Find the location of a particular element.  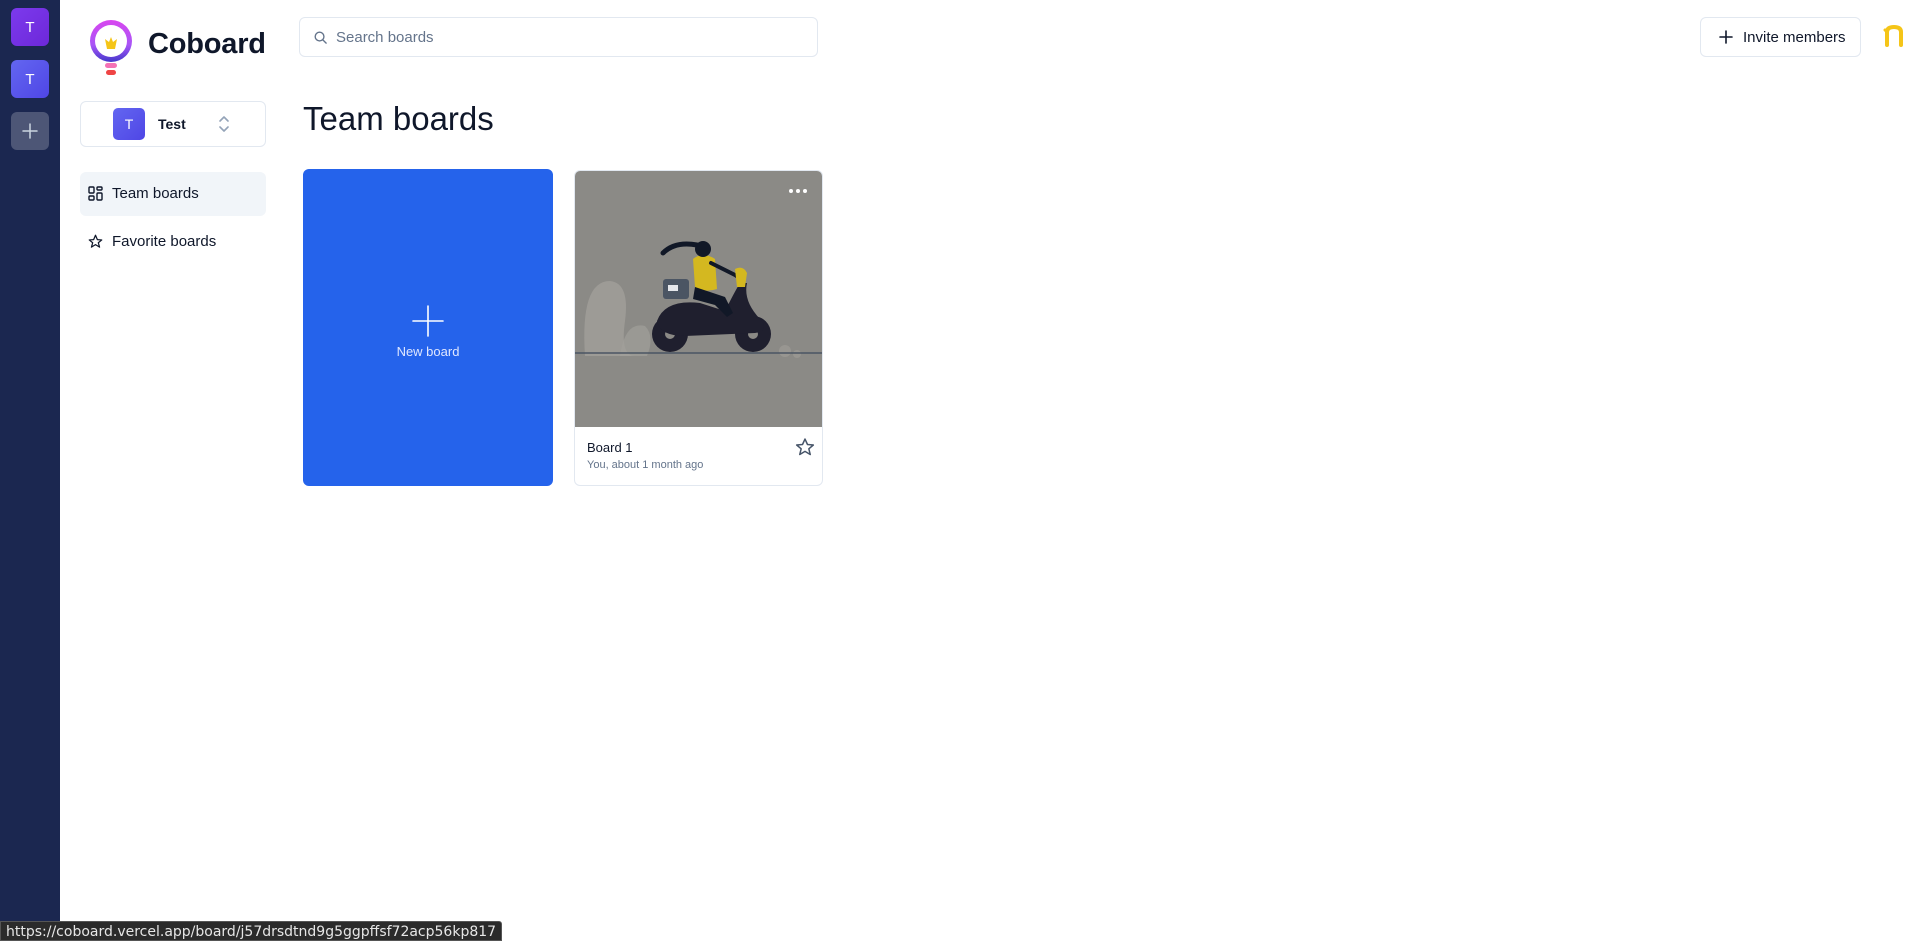

org-switcher: T Test is located at coordinates (173, 124).